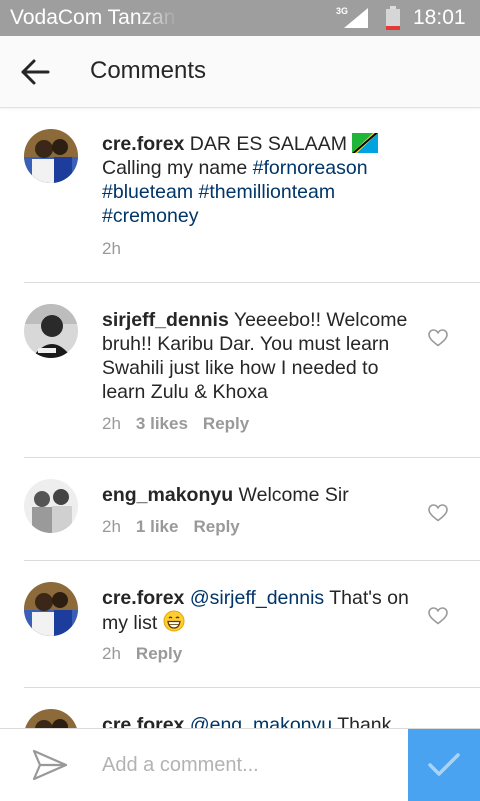 Image resolution: width=480 pixels, height=801 pixels. I want to click on comment-item: eng_makonyu Welcome Sir 2h 1 like Reply, so click(240, 509).